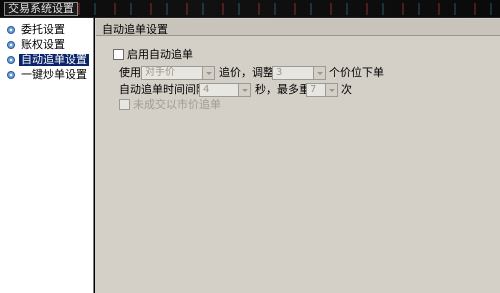 This screenshot has height=293, width=500. Describe the element at coordinates (246, 72) in the screenshot. I see `chase-label: 追价，调整` at that location.